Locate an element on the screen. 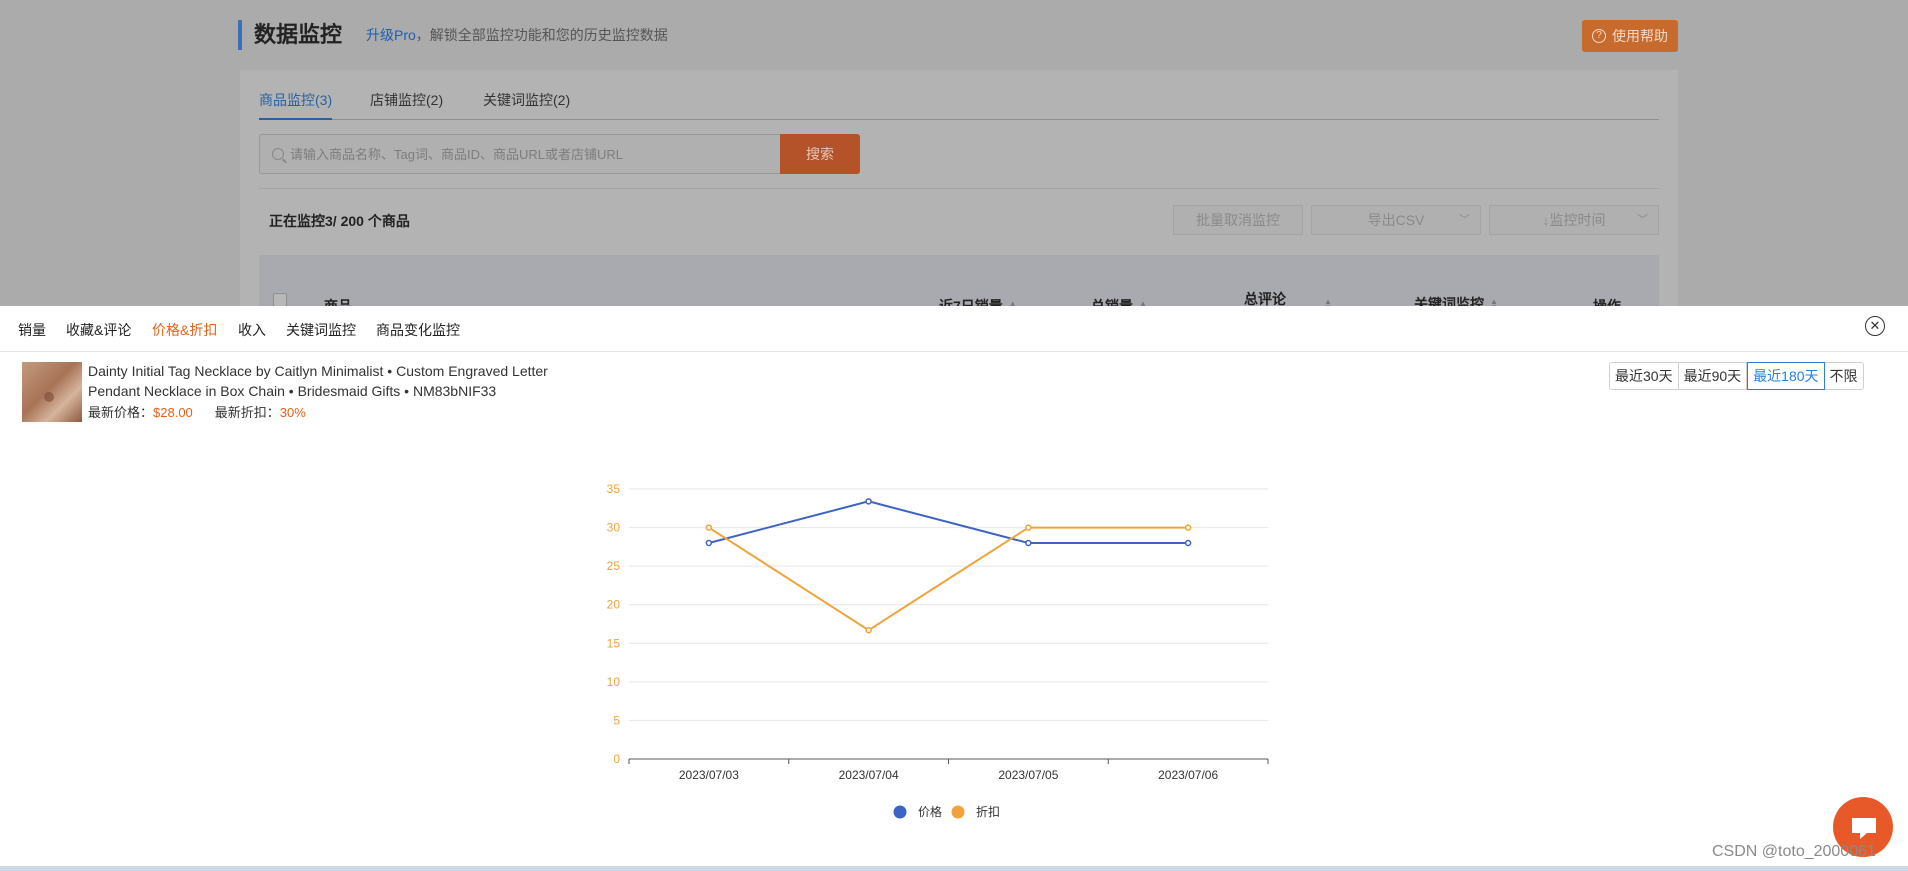 The image size is (1908, 871). close-icon: ✕ is located at coordinates (1875, 326).